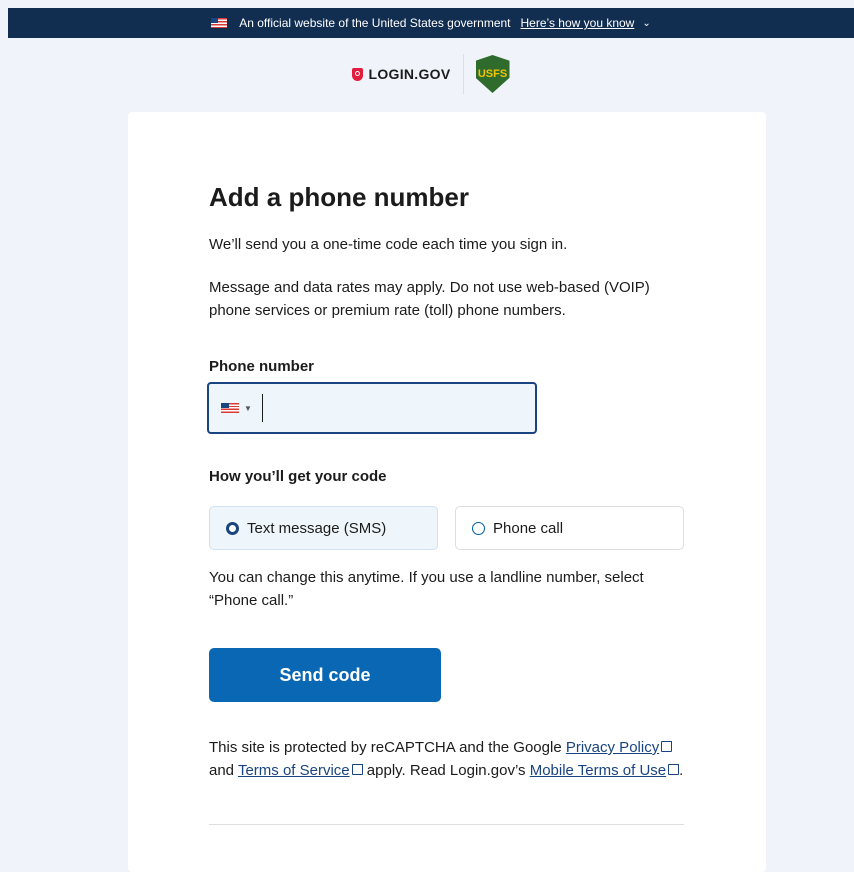 The image size is (854, 872). I want to click on logo-divider, so click(463, 74).